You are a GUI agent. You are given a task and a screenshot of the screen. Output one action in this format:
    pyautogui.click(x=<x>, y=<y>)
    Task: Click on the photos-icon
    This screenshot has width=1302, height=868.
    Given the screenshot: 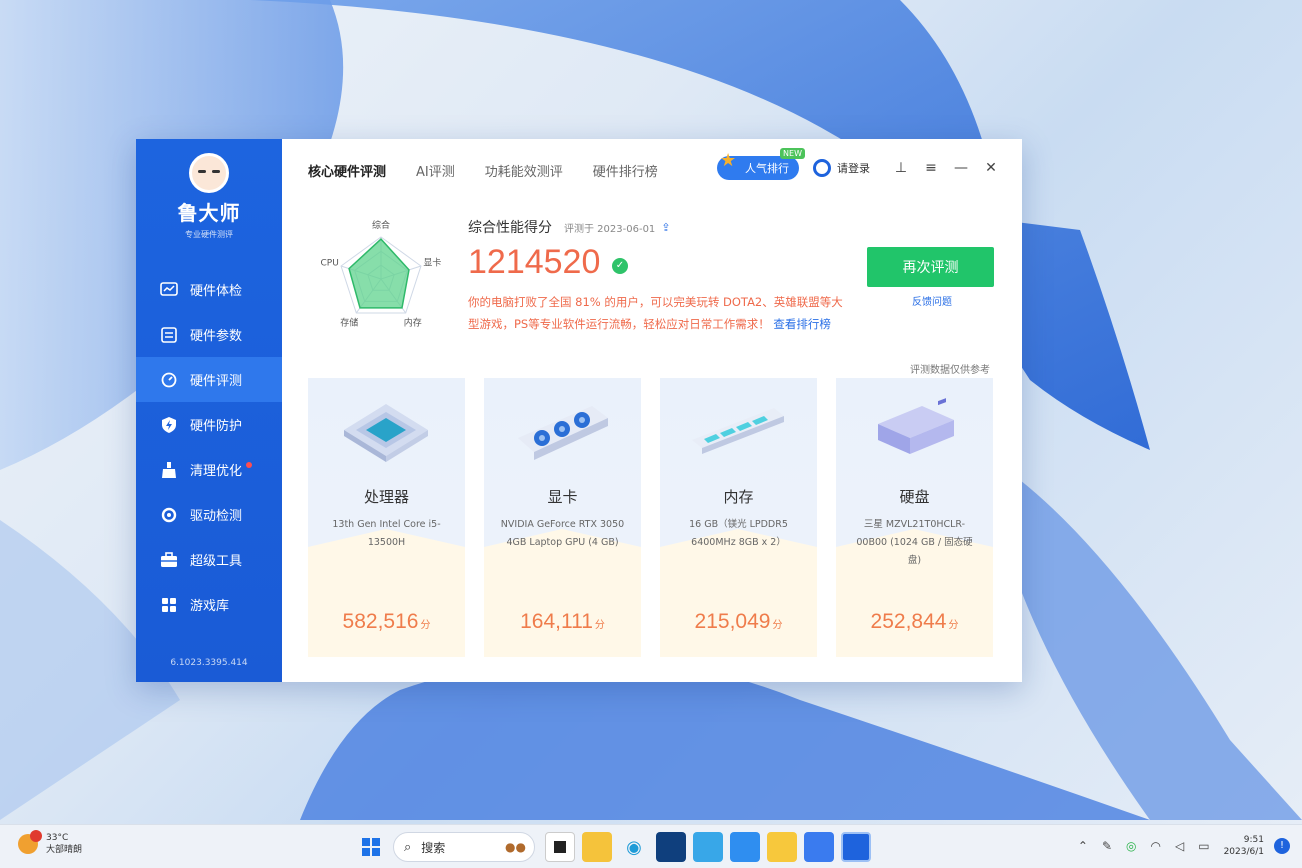 What is the action you would take?
    pyautogui.click(x=708, y=847)
    